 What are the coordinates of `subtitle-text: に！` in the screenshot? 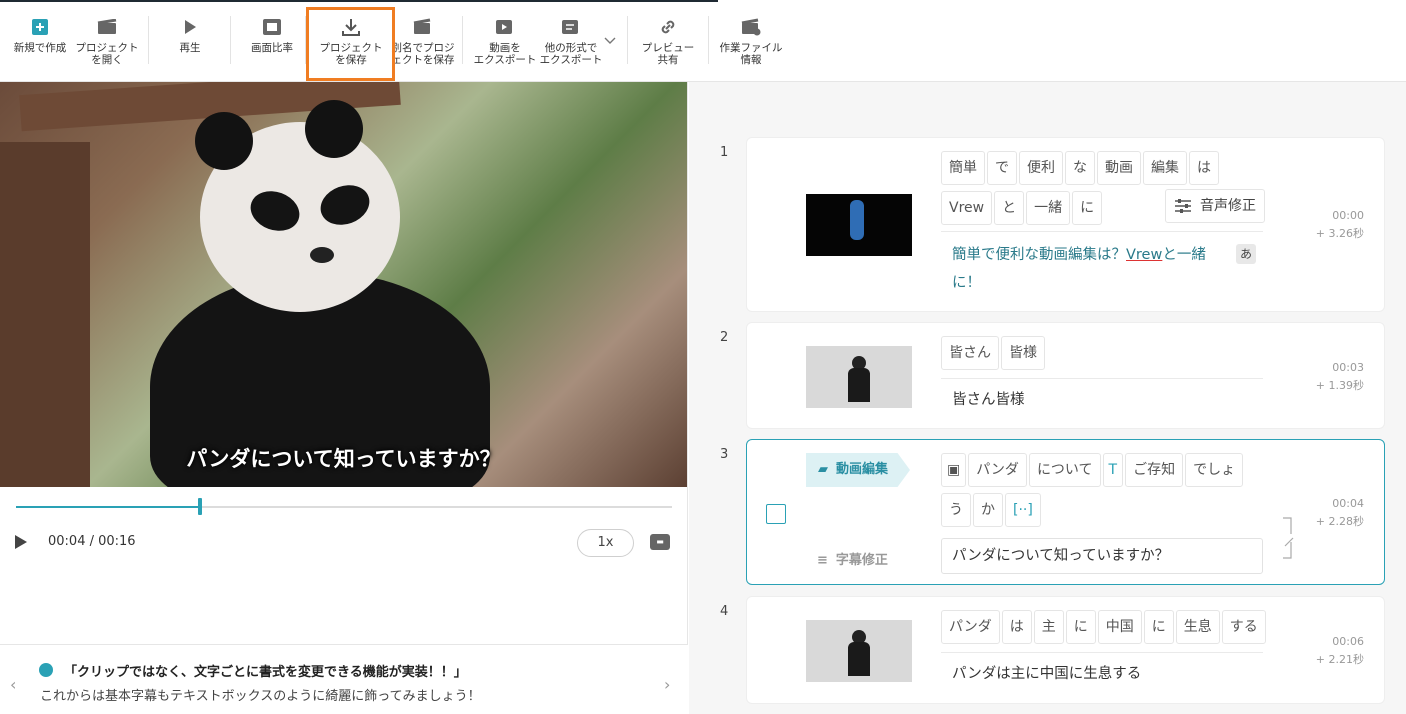 It's located at (966, 283).